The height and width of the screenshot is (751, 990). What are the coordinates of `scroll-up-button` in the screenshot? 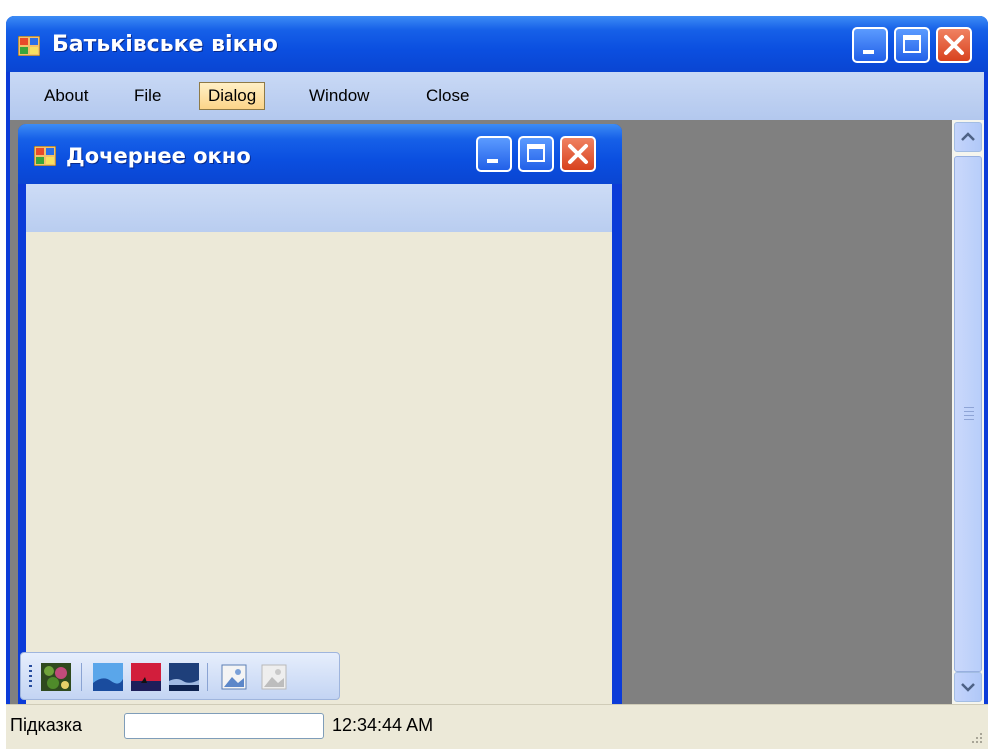 It's located at (968, 137).